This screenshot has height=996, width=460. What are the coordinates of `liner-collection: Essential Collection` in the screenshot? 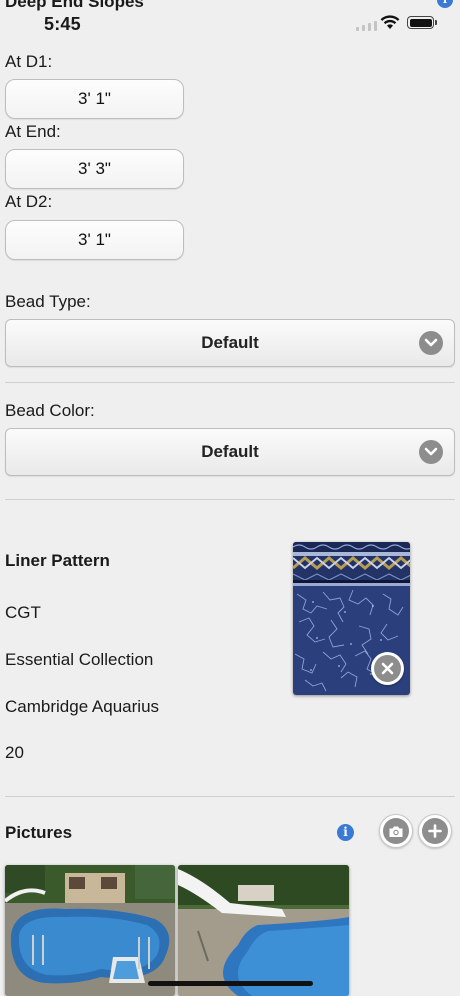 It's located at (79, 659).